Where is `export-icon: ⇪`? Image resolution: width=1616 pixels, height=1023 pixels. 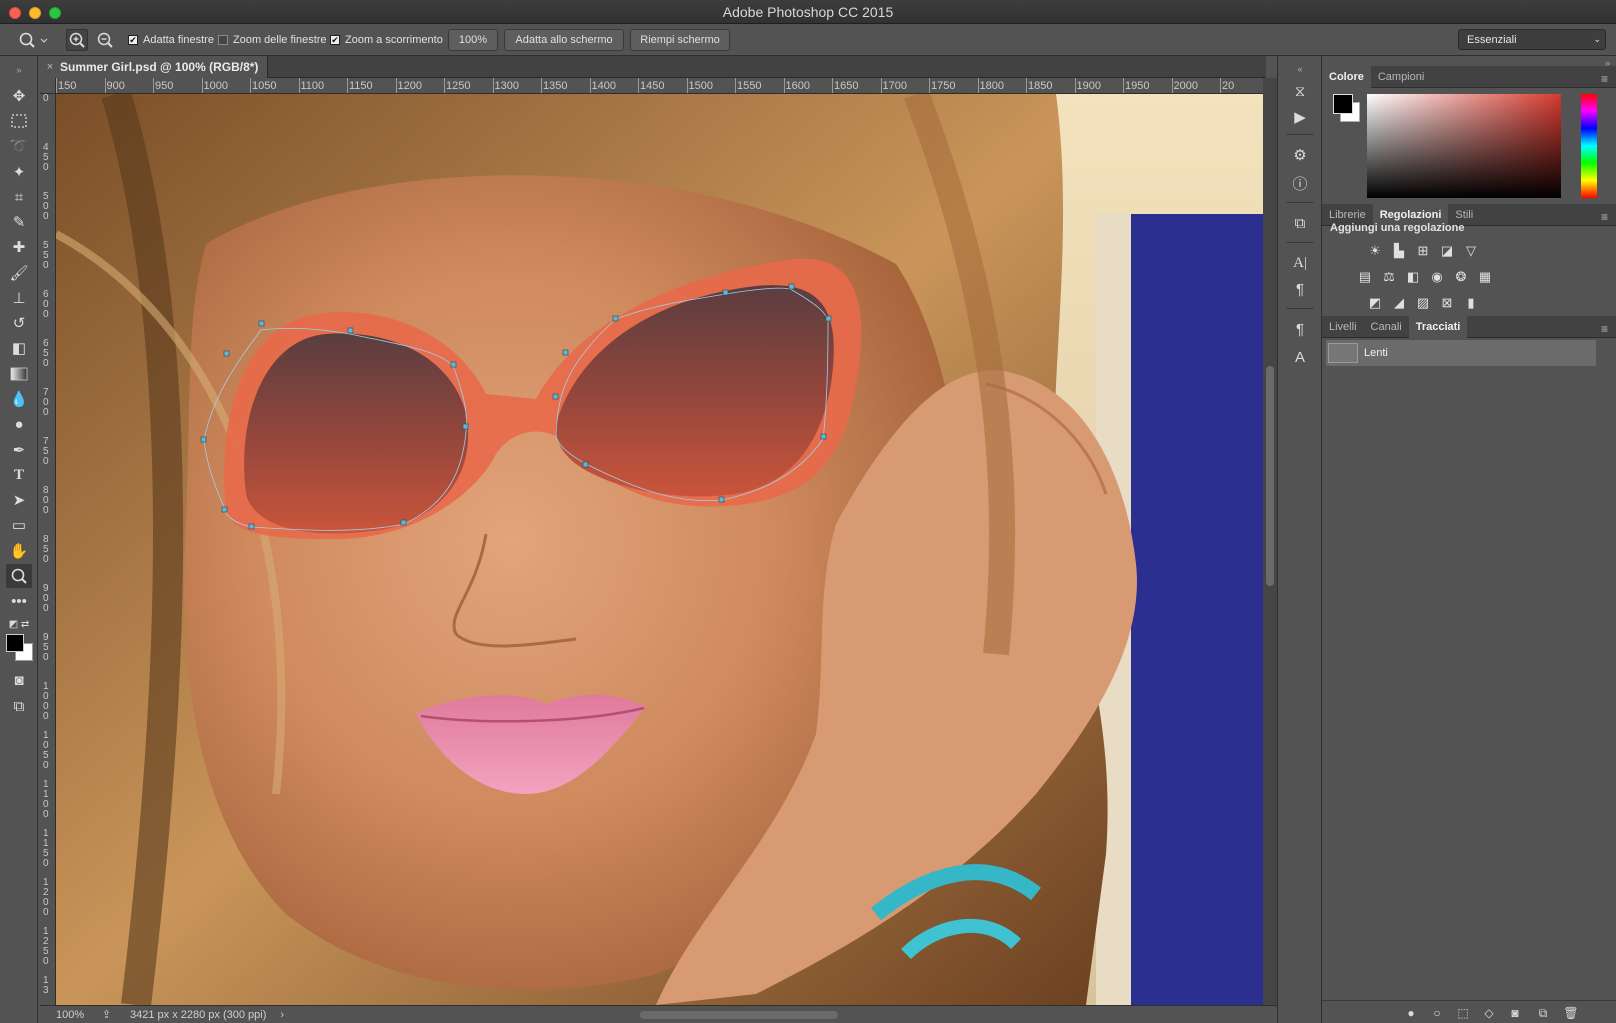
export-icon: ⇪ is located at coordinates (112, 1014).